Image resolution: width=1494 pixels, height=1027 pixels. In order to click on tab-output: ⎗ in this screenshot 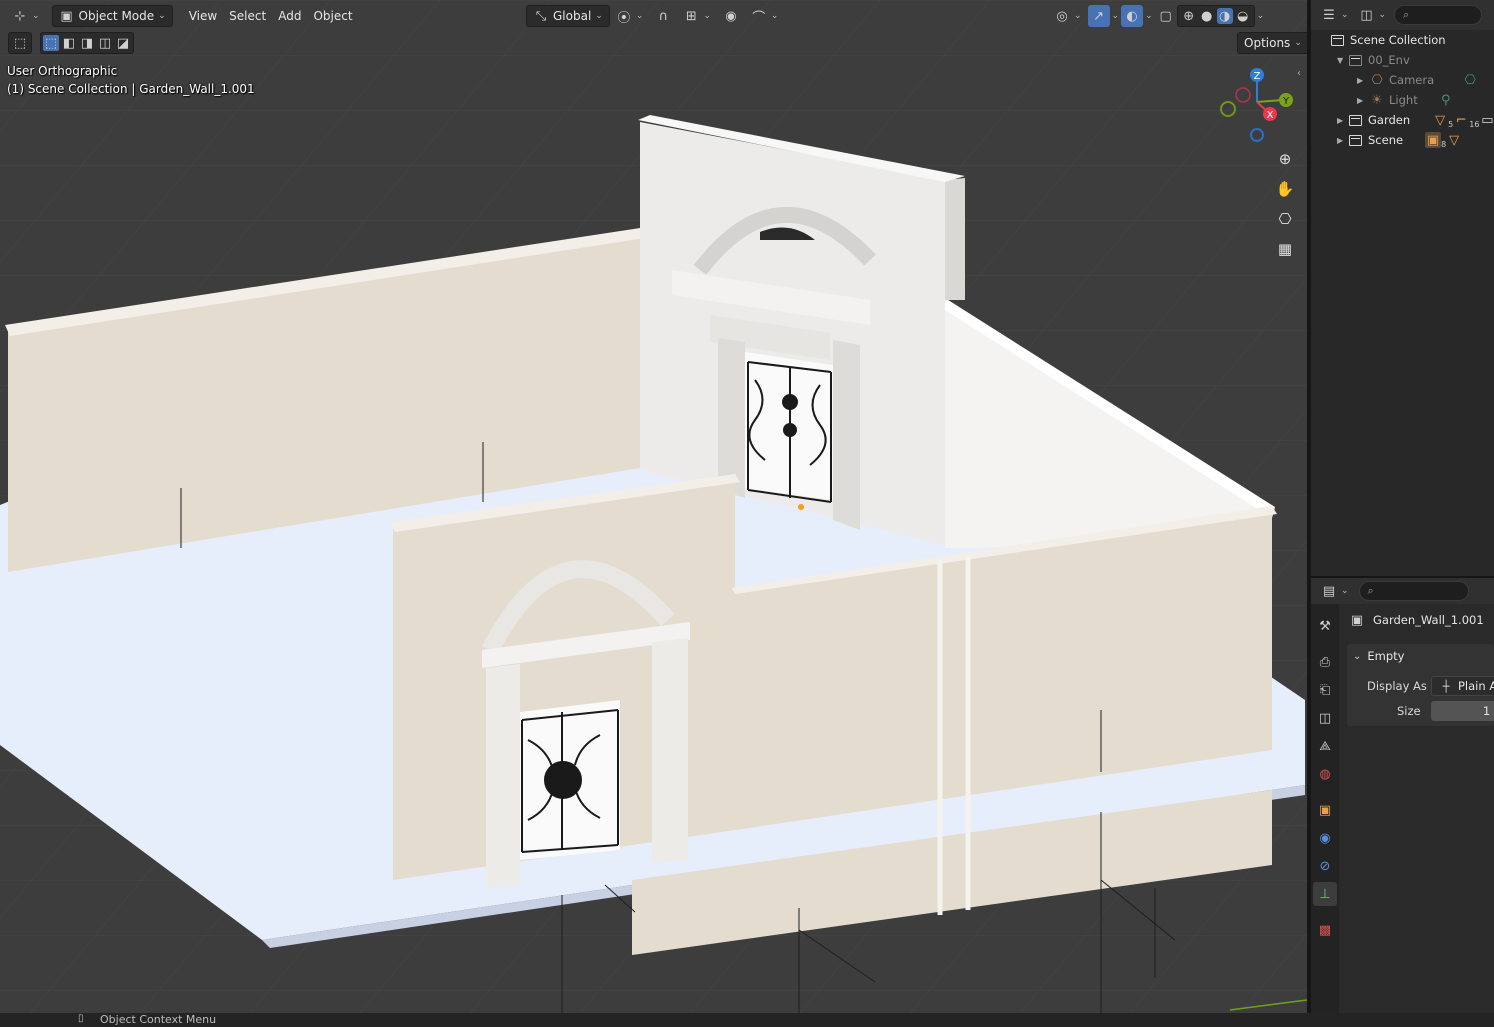, I will do `click(1325, 690)`.